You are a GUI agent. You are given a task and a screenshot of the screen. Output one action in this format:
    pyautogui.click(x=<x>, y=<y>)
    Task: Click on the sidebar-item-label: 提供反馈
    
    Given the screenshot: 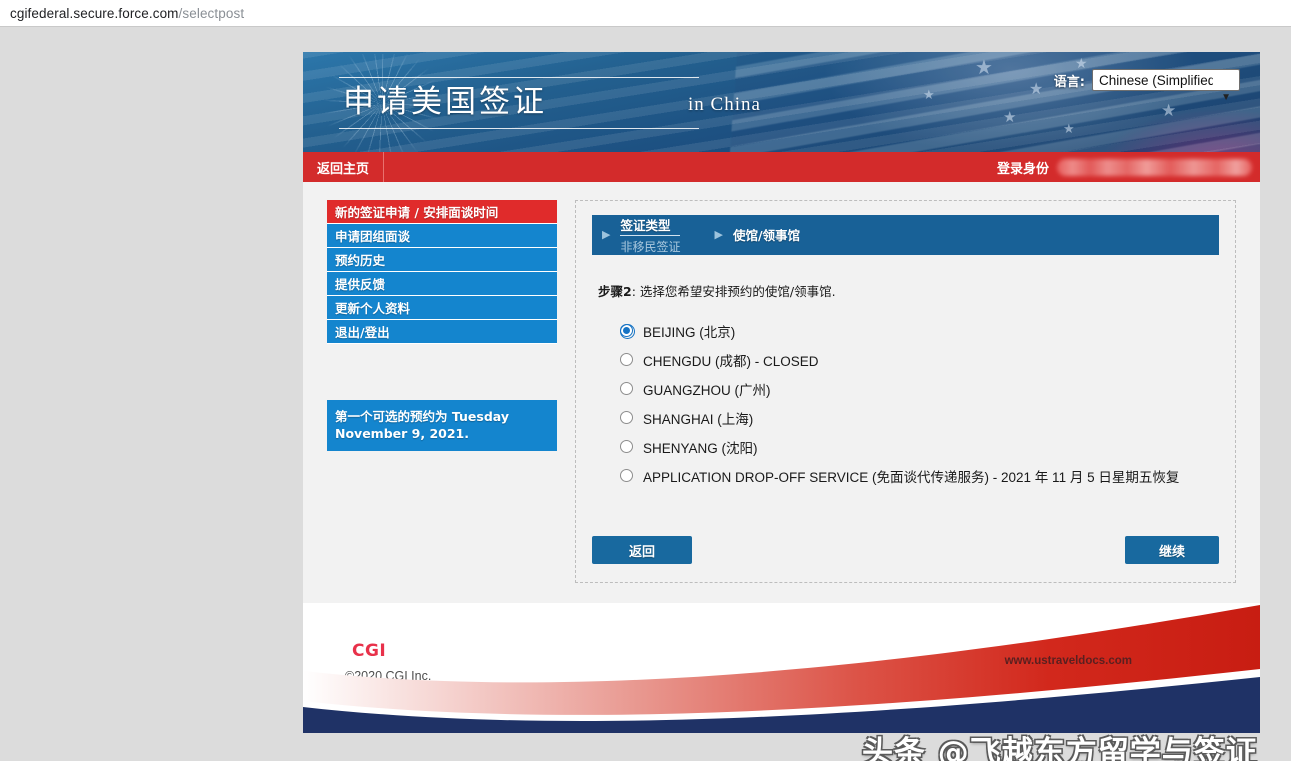 What is the action you would take?
    pyautogui.click(x=360, y=284)
    